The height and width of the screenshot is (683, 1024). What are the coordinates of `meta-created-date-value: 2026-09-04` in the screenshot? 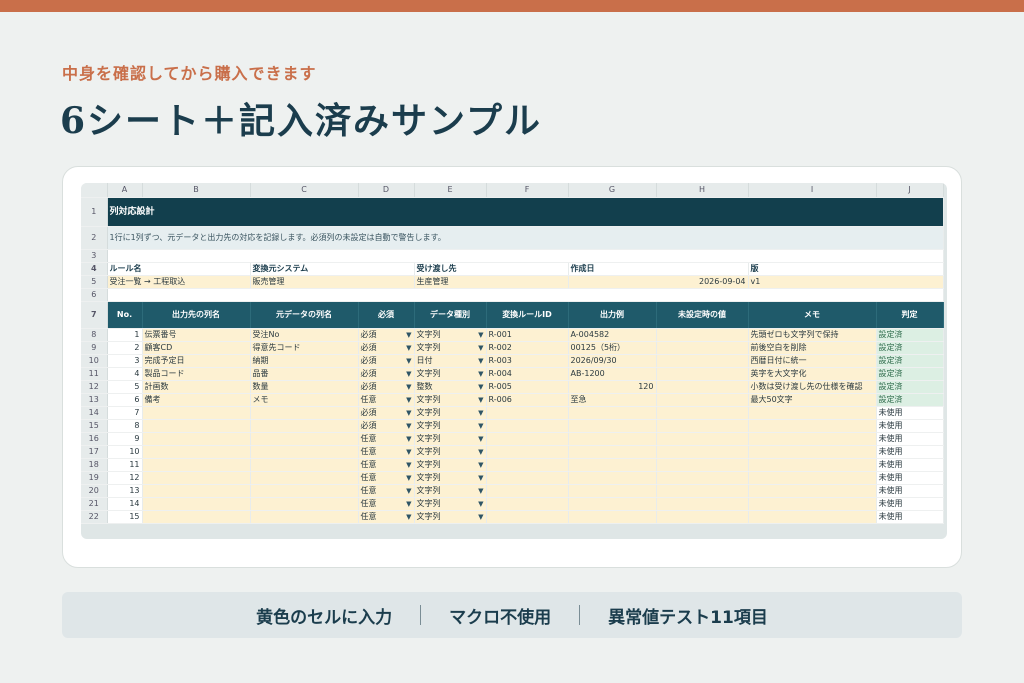 It's located at (658, 282).